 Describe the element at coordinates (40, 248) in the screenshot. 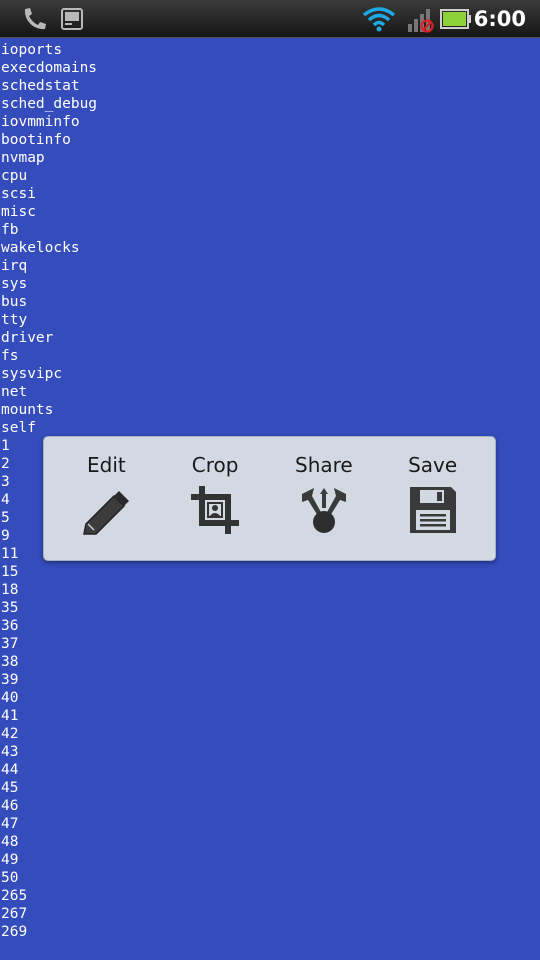

I see `file-entry: wakelocks` at that location.